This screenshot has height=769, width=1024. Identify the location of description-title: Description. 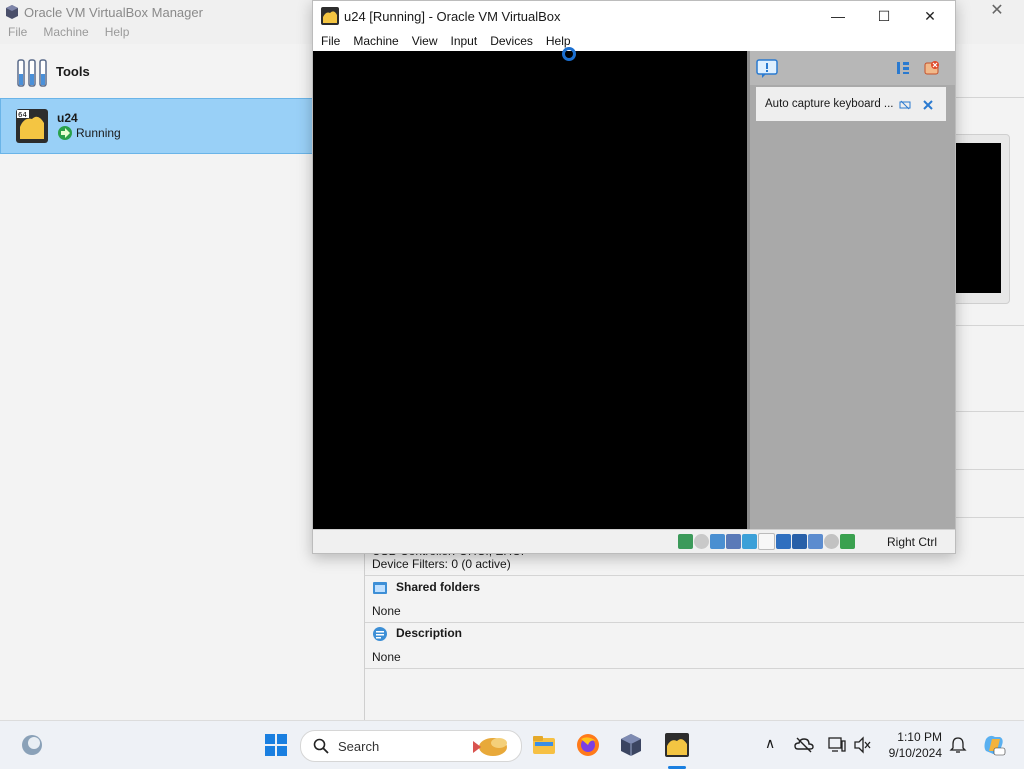
(429, 633).